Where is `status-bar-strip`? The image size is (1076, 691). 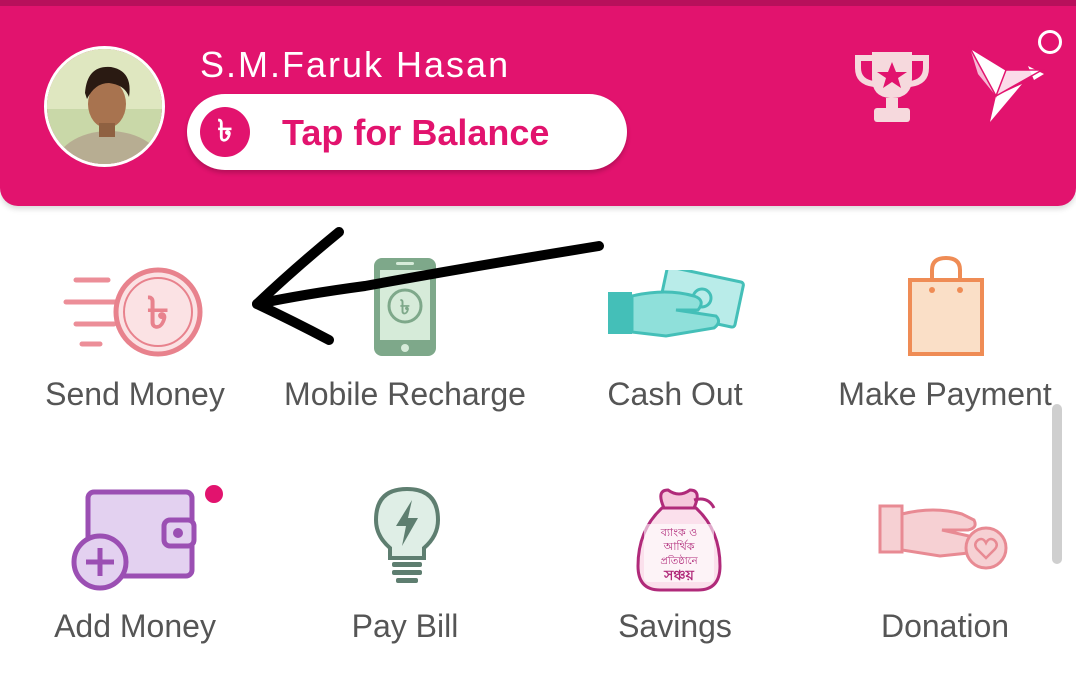
status-bar-strip is located at coordinates (538, 3).